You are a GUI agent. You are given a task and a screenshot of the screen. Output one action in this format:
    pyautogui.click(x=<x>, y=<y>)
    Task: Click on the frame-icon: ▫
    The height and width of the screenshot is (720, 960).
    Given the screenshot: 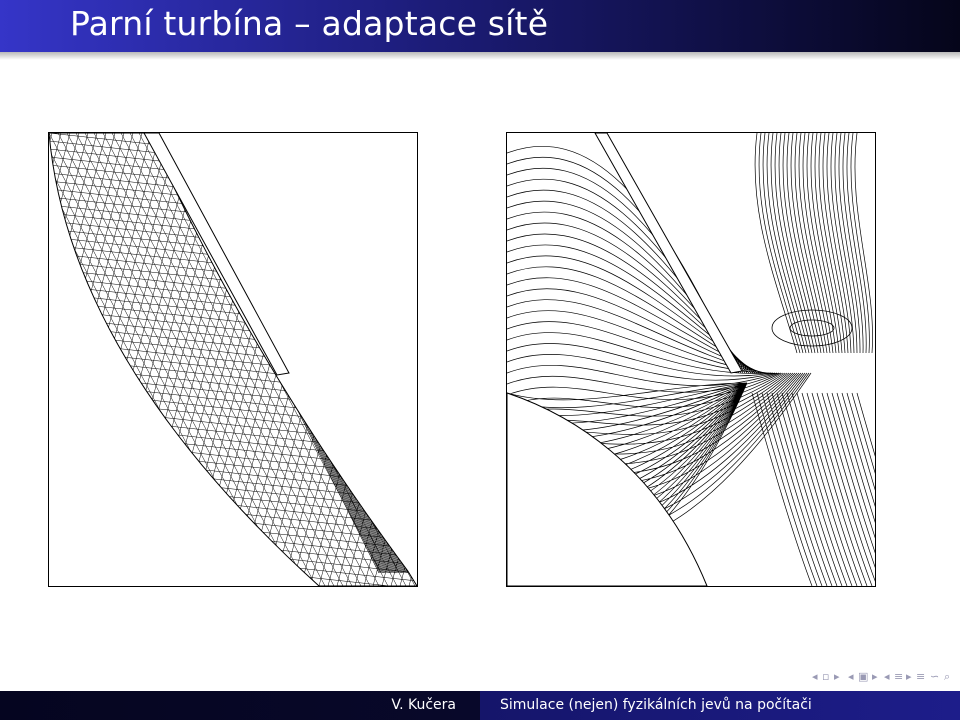 What is the action you would take?
    pyautogui.click(x=825, y=676)
    